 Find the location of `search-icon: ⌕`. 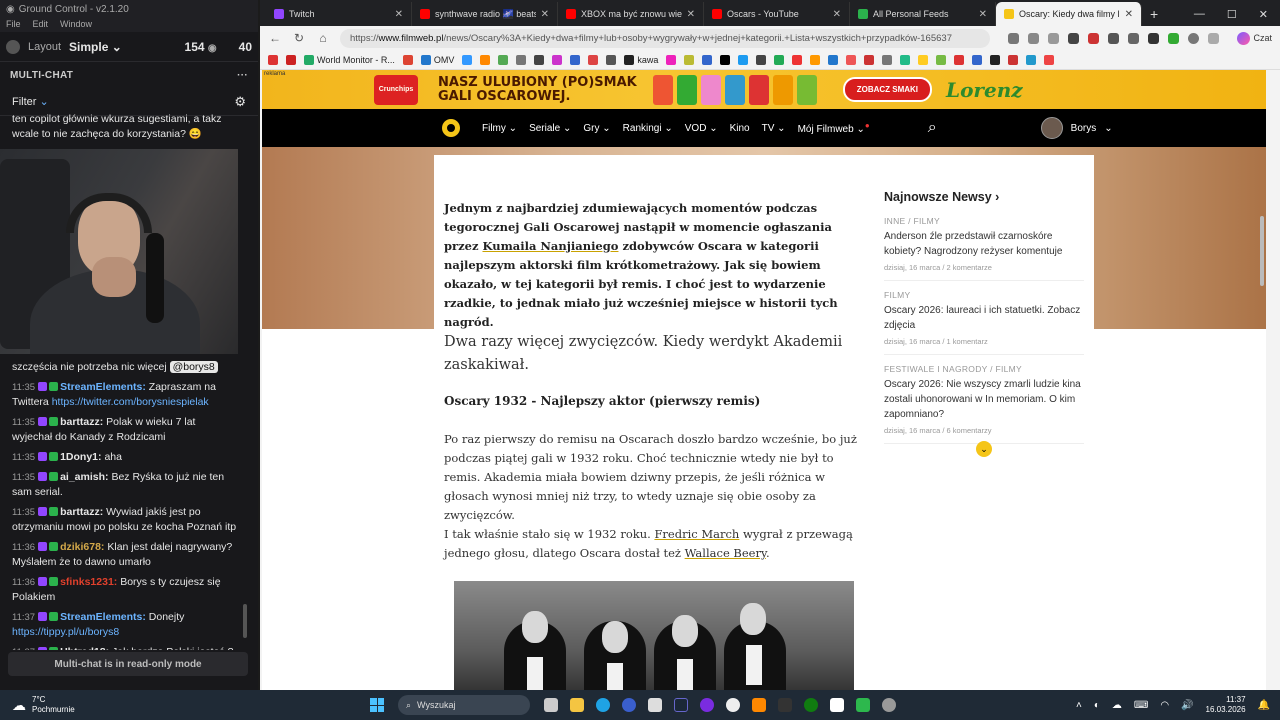

search-icon: ⌕ is located at coordinates (932, 128).